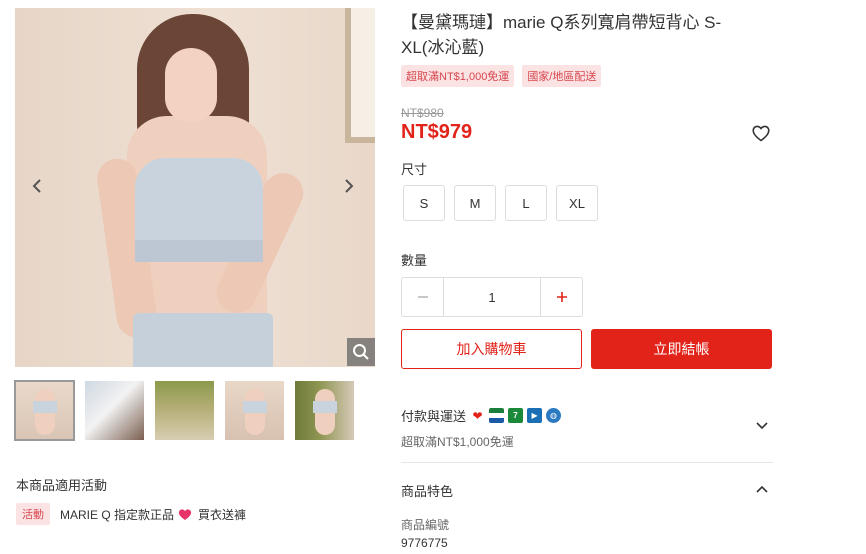  What do you see at coordinates (516, 415) in the screenshot?
I see `7-eleven-icon: 7` at bounding box center [516, 415].